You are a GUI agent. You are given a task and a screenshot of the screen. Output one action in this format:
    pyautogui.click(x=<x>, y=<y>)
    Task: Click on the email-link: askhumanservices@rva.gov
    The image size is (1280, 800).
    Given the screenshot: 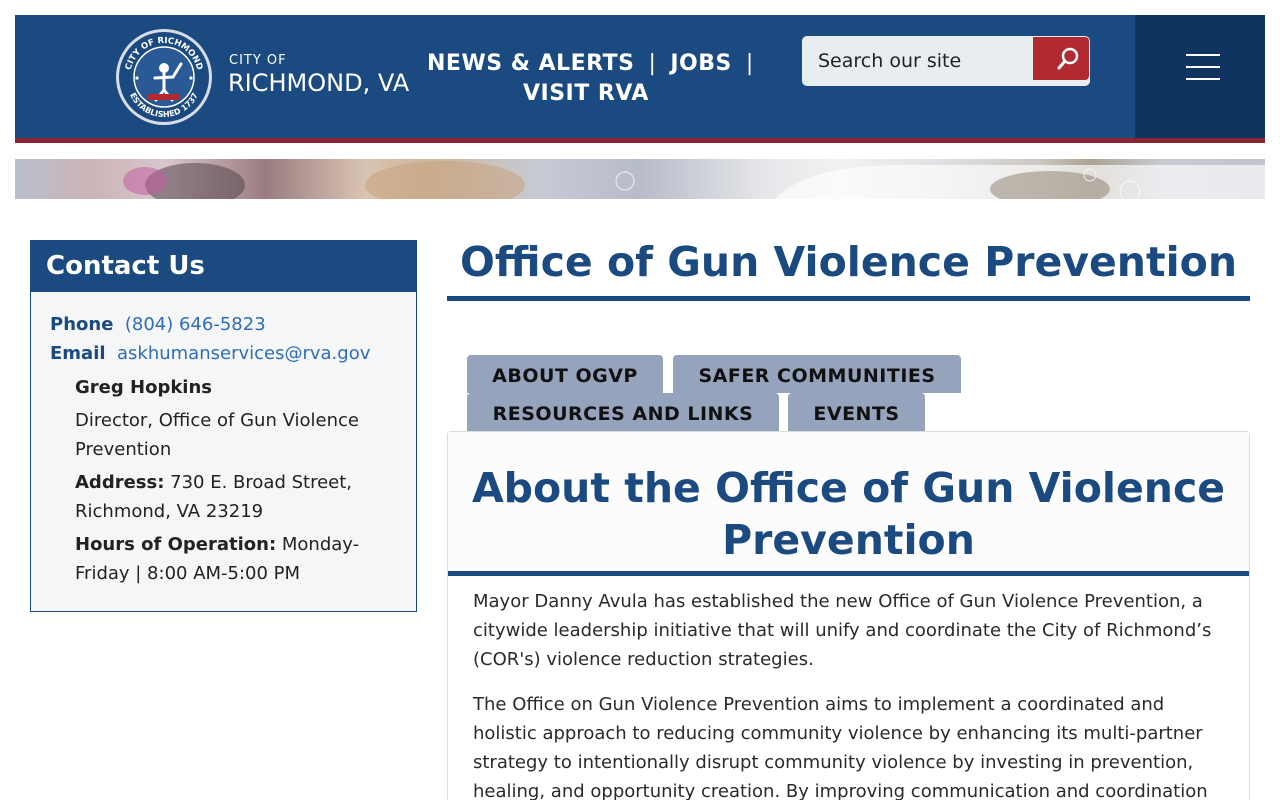 What is the action you would take?
    pyautogui.click(x=243, y=353)
    